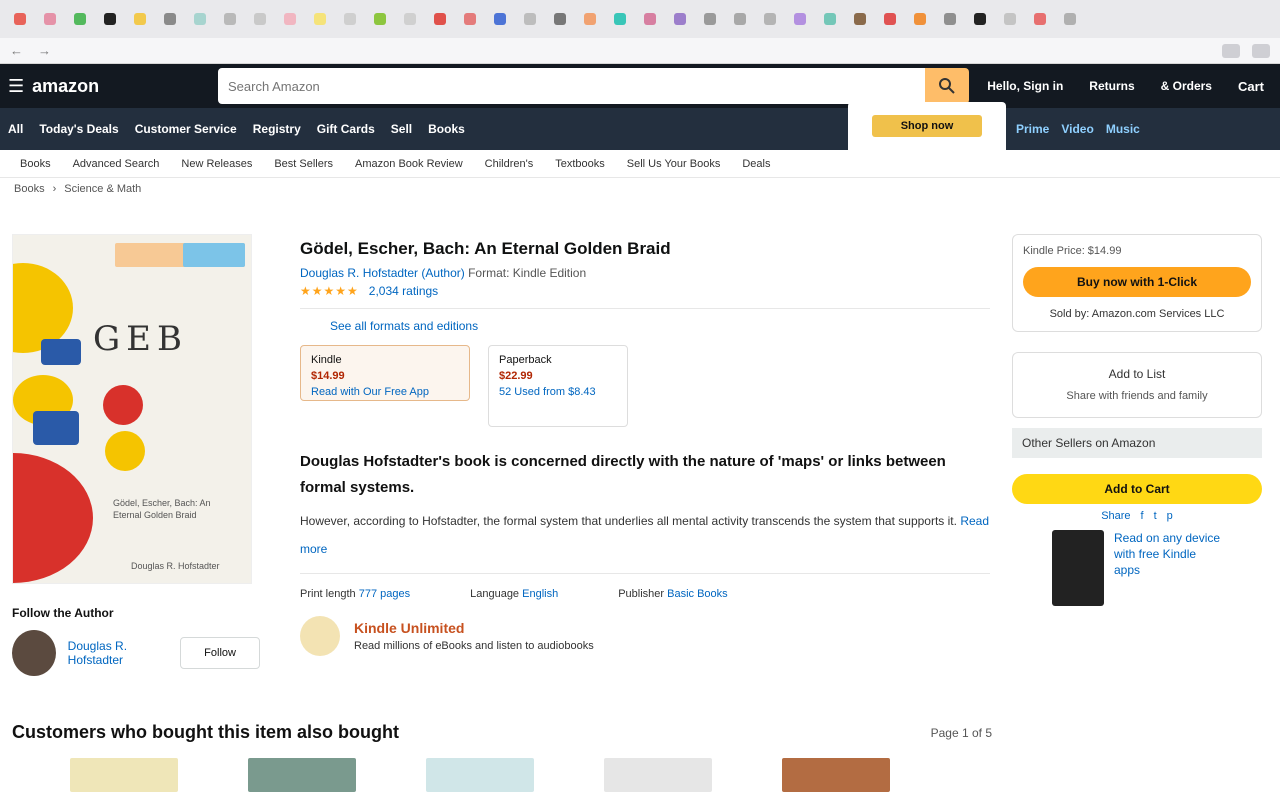 Image resolution: width=1280 pixels, height=792 pixels. Describe the element at coordinates (1137, 443) in the screenshot. I see `other-sellers-header: Other Sellers on Amazon` at that location.